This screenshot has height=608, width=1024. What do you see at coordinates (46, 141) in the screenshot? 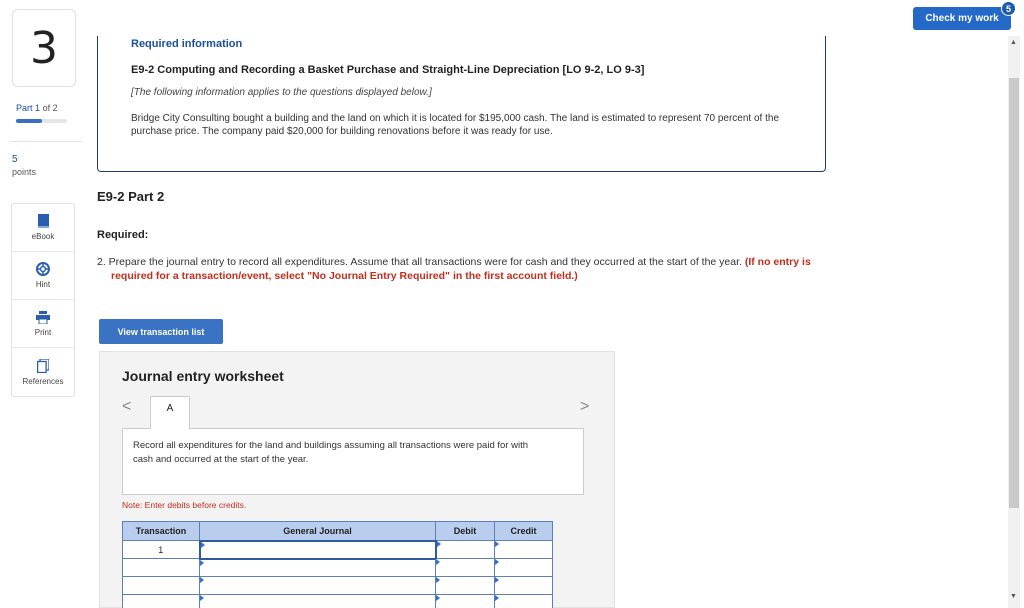
I see `rail-divider` at bounding box center [46, 141].